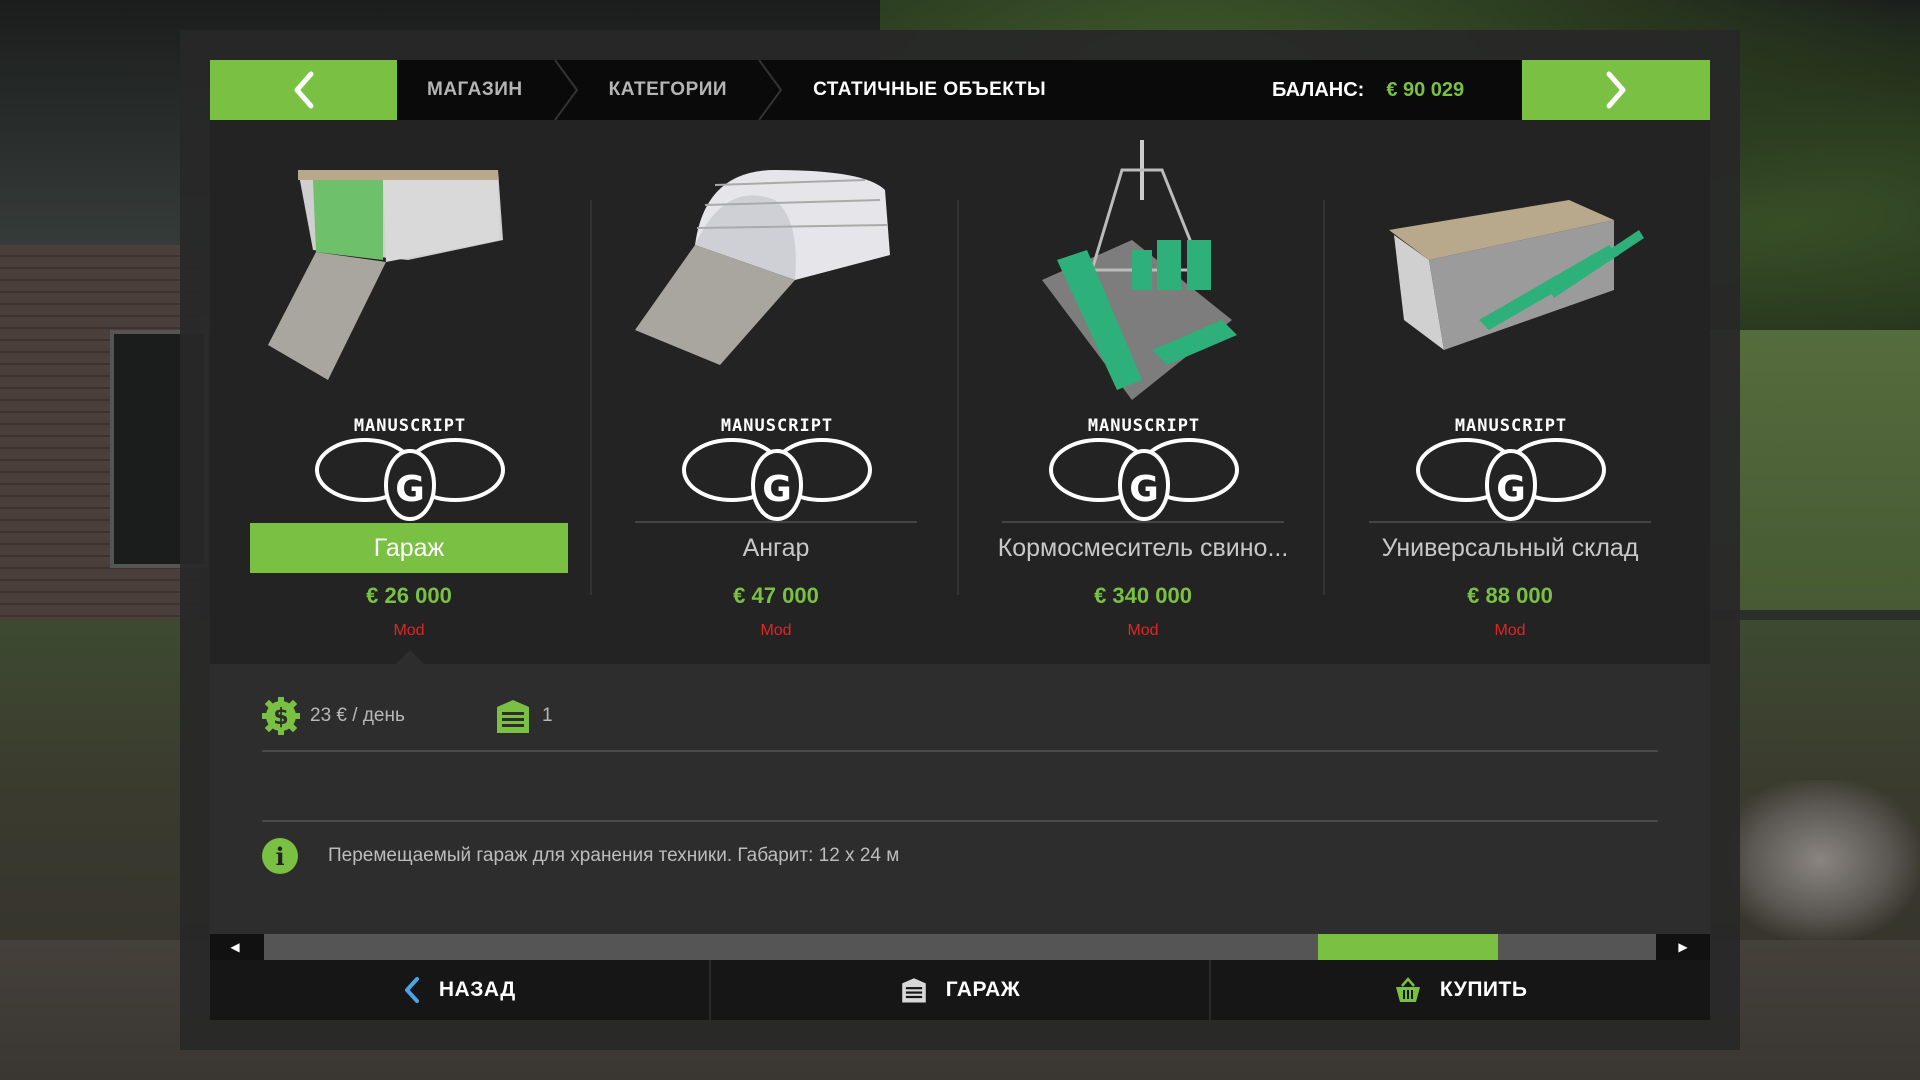 This screenshot has height=1080, width=1920. I want to click on back-button-label: НАЗАД, so click(477, 989).